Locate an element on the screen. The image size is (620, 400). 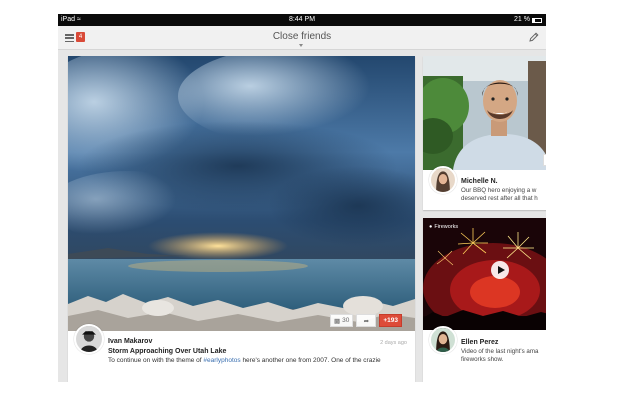
post-body-line-1: Our BBQ hero enjoying a w is located at coordinates (499, 190).